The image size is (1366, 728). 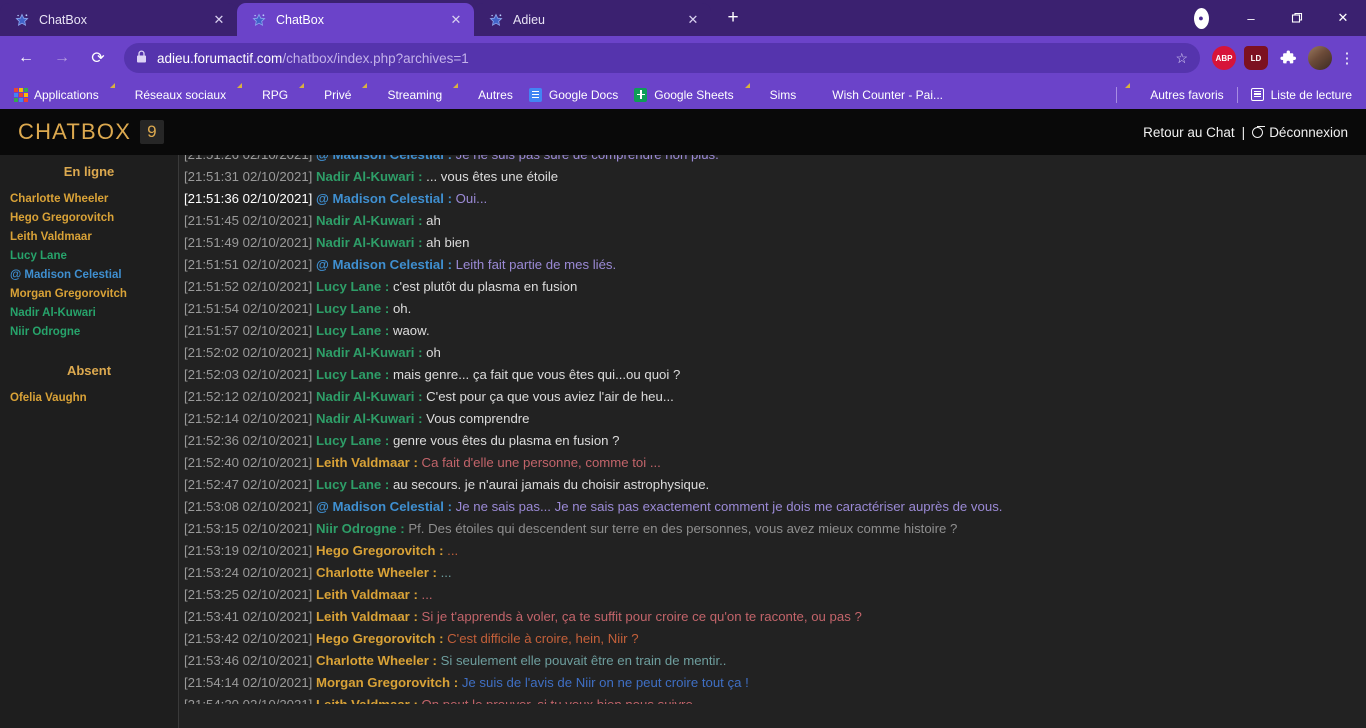 I want to click on bookmark-google-sheets: Google Sheets, so click(x=683, y=95).